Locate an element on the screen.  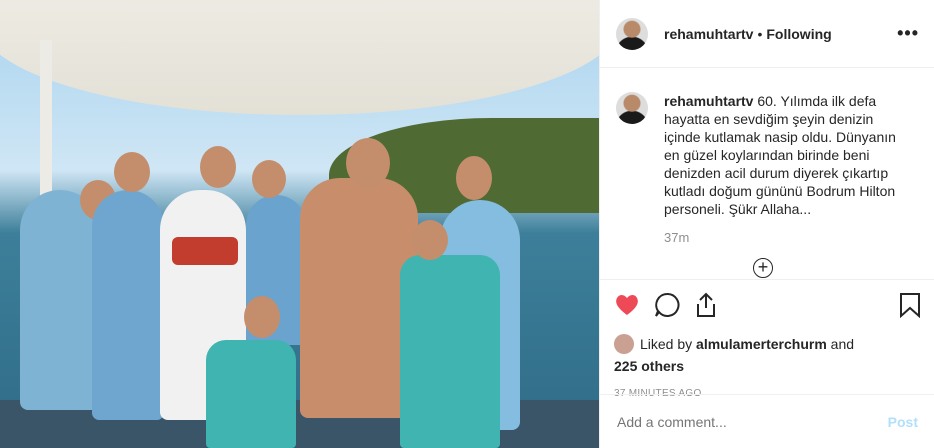
others-likes-link: 225 others is located at coordinates (767, 366).